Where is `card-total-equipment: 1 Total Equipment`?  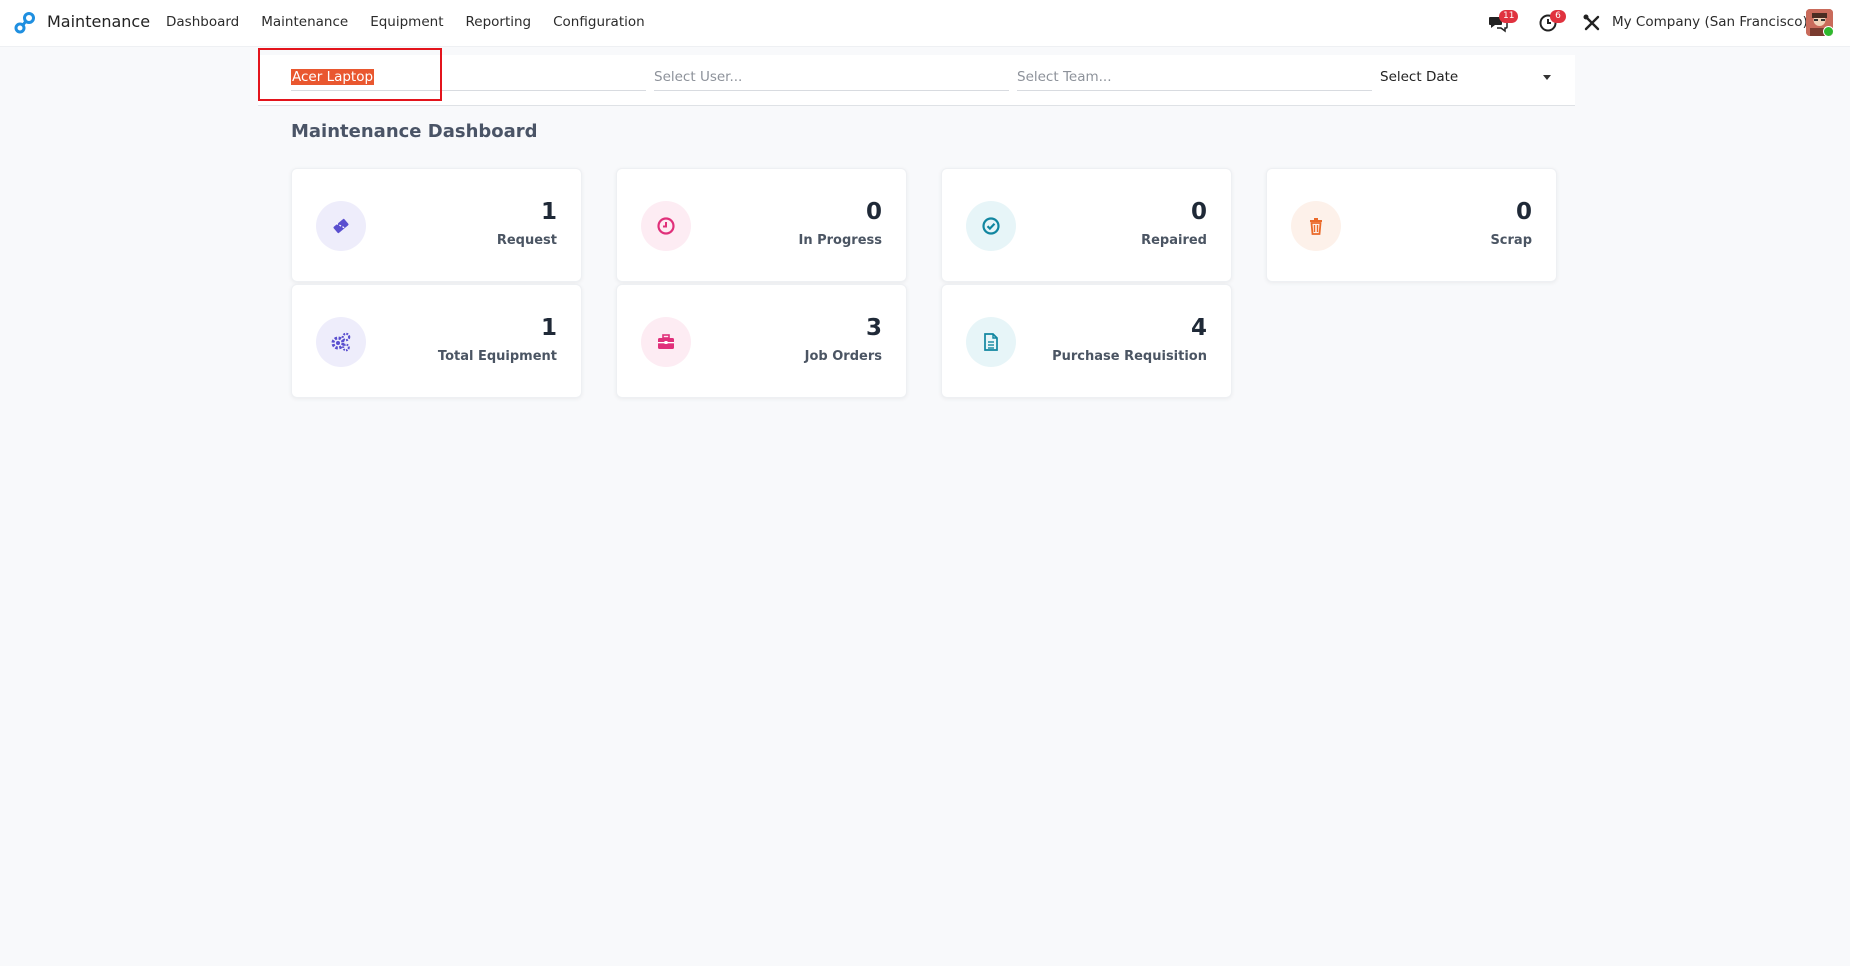
card-total-equipment: 1 Total Equipment is located at coordinates (436, 341).